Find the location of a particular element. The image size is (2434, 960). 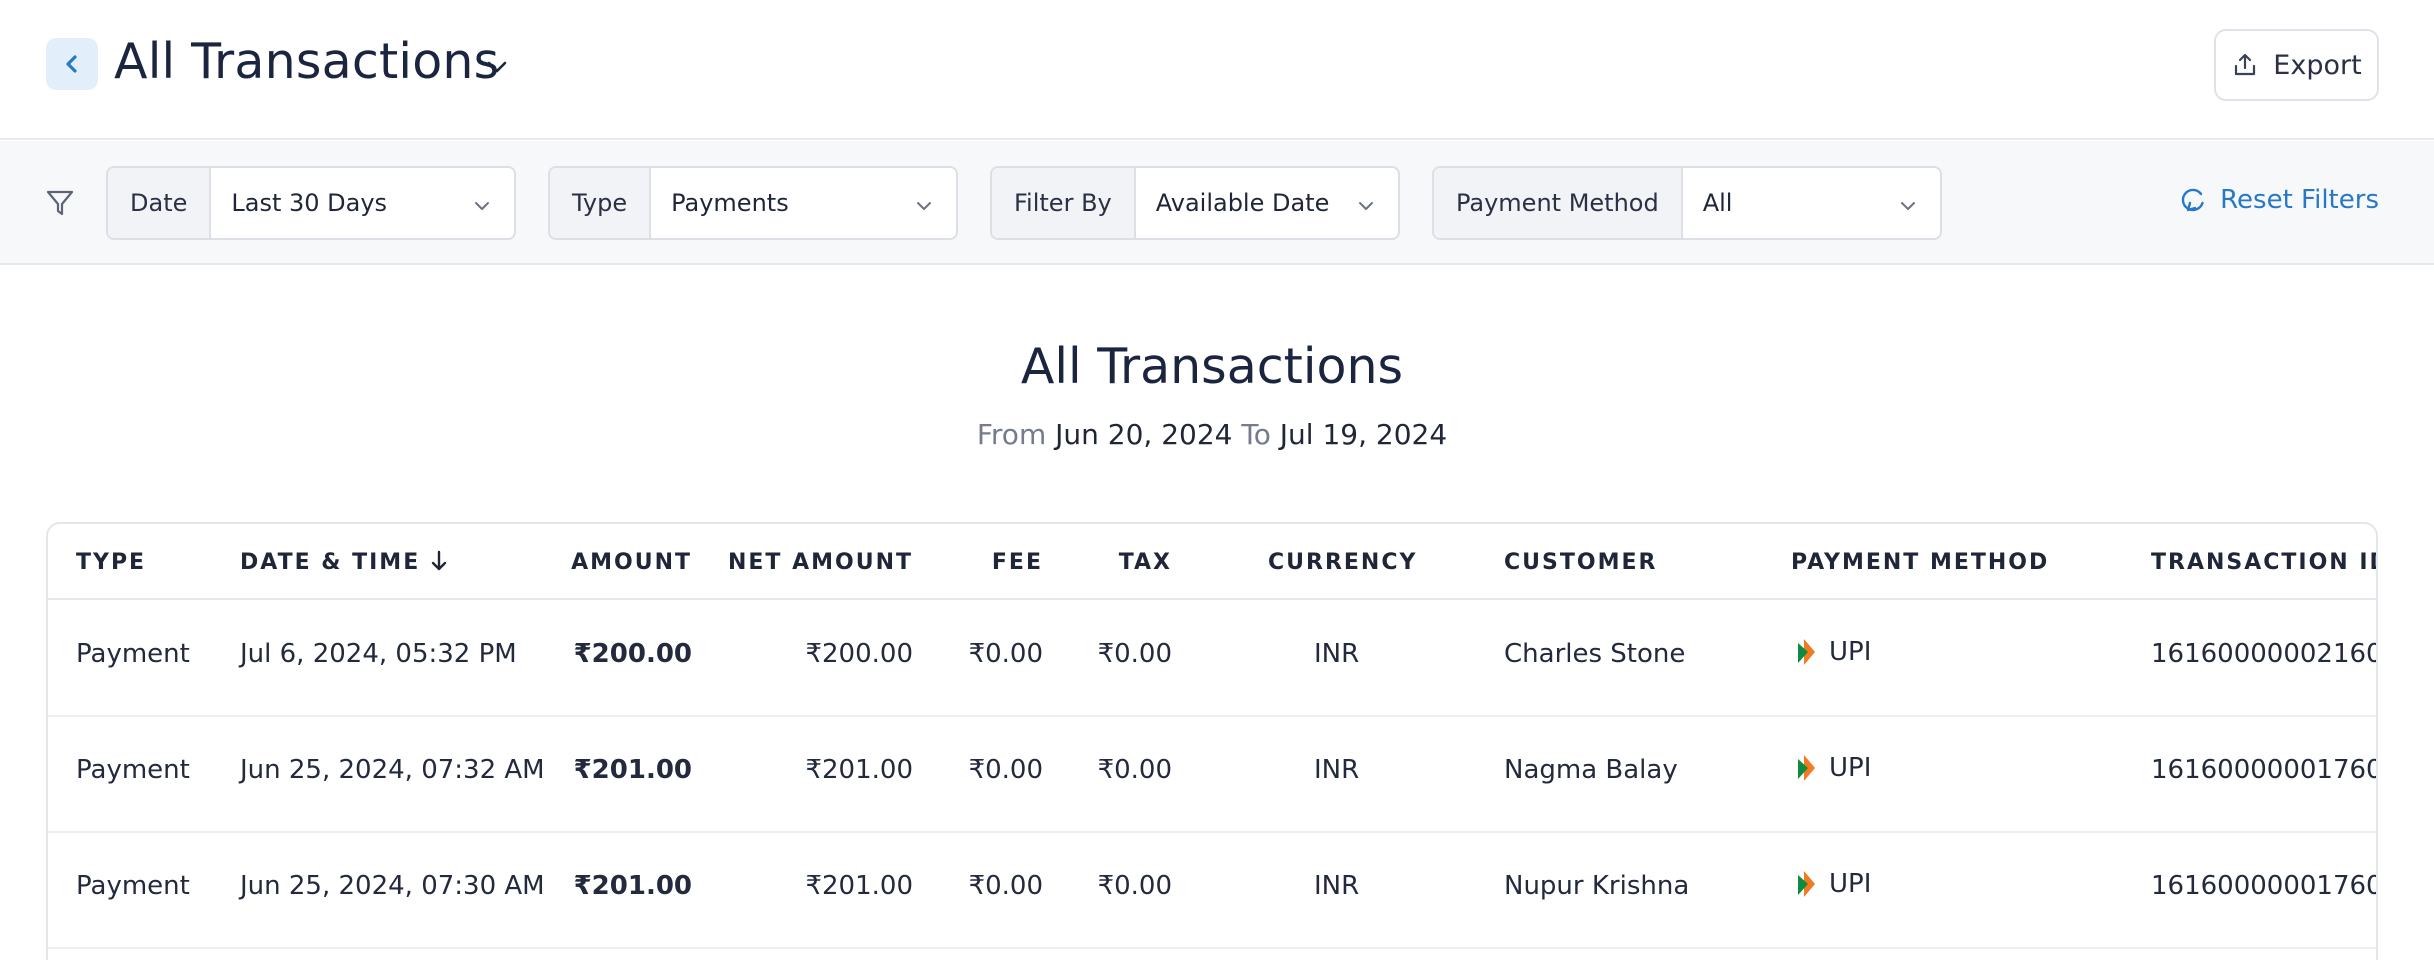

cell-customer: Nagma Balay is located at coordinates (1591, 770).